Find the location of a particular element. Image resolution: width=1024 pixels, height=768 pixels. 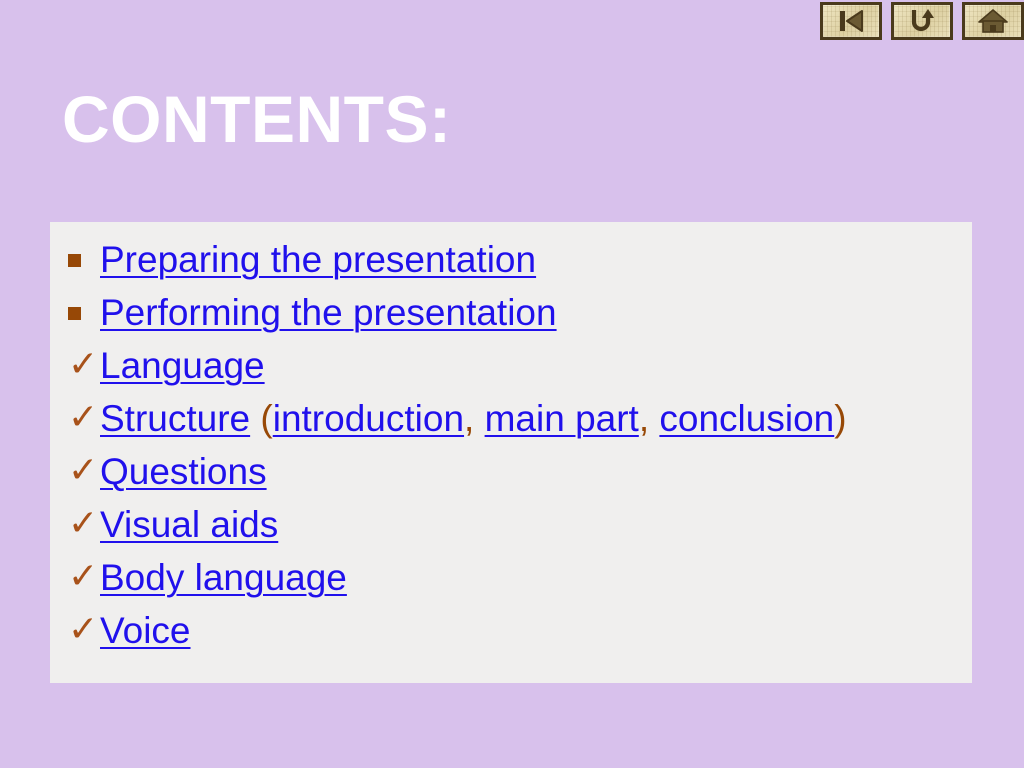

contents-link: Language is located at coordinates (182, 365).